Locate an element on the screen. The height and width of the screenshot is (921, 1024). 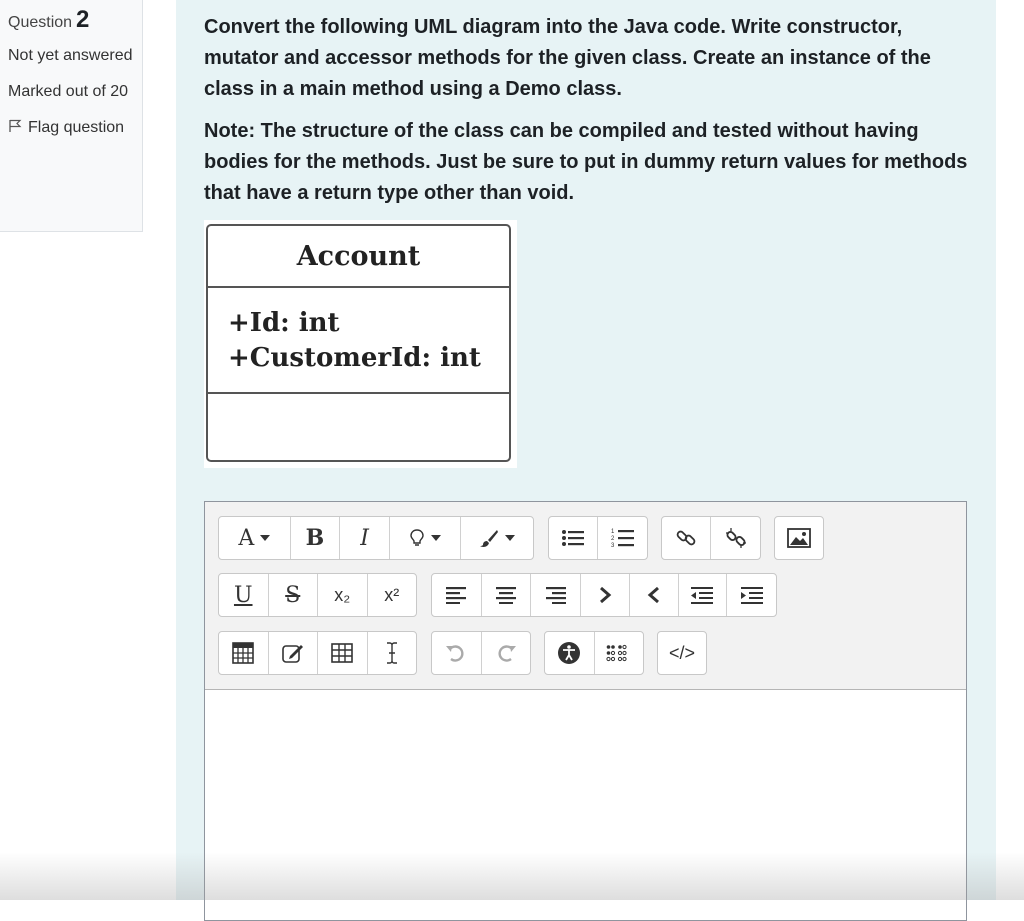
paint-brush-button is located at coordinates (497, 538).